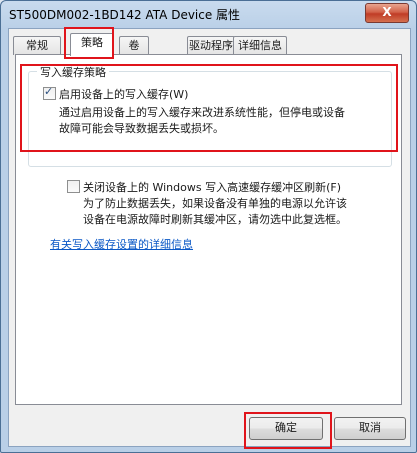 This screenshot has width=417, height=453. What do you see at coordinates (123, 94) in the screenshot?
I see `enable-write-cache-label: 启用设备上的写入缓存(W)` at bounding box center [123, 94].